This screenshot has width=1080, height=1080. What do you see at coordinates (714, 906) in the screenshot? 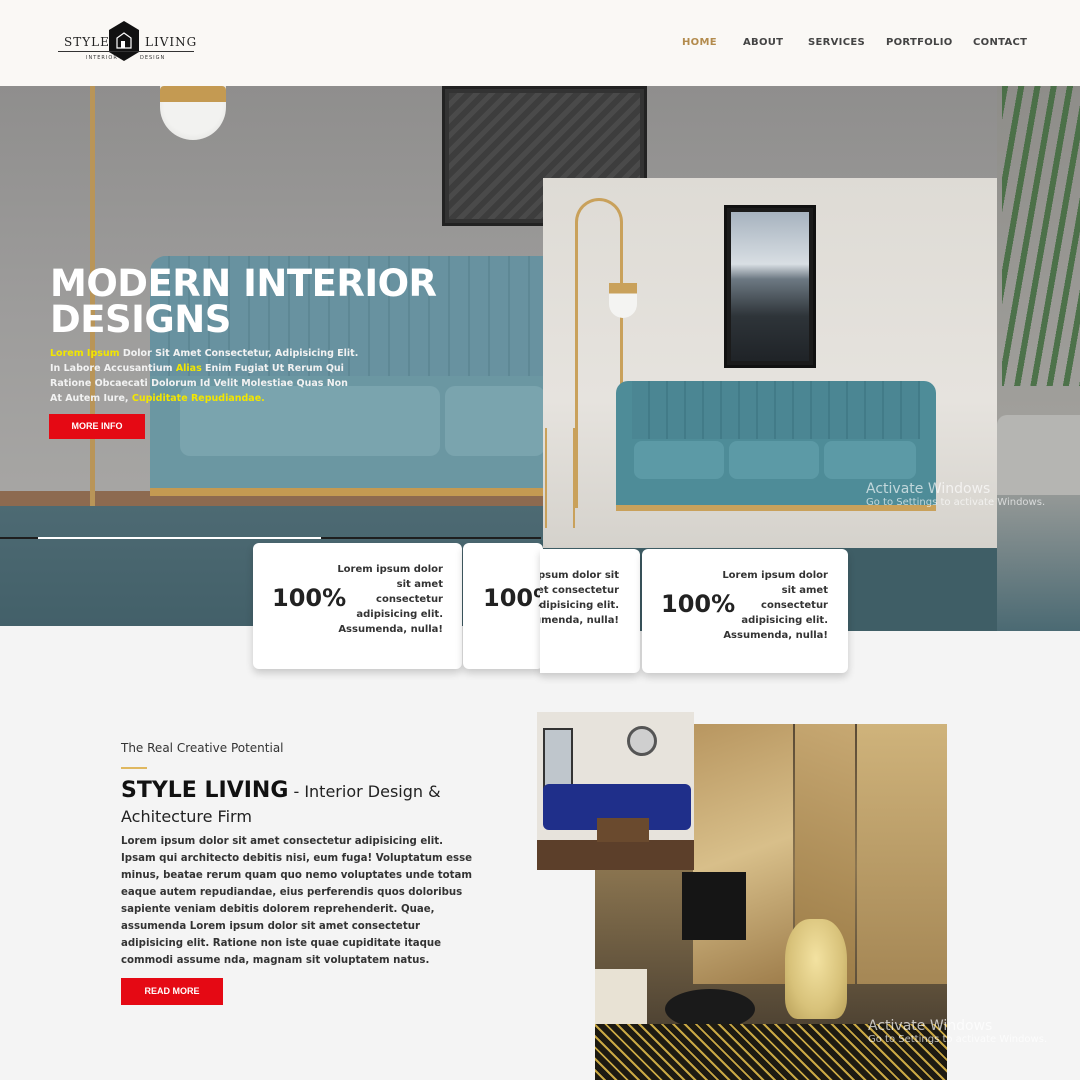
I see `television` at bounding box center [714, 906].